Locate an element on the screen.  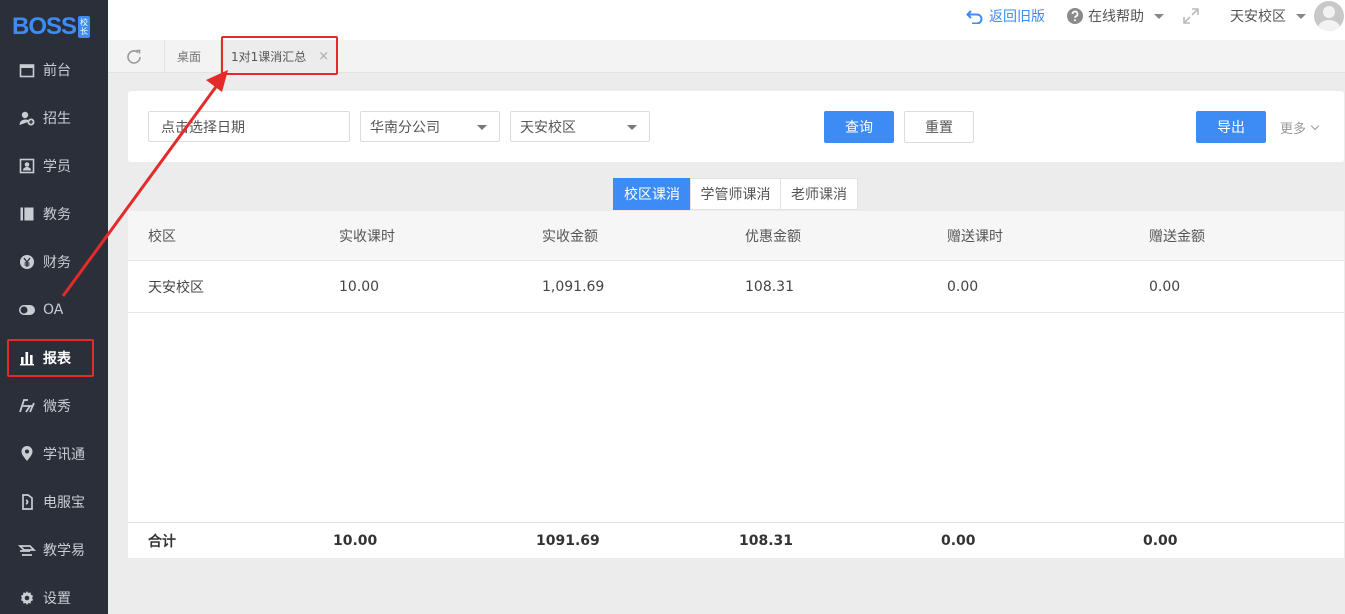
fullscreen-button is located at coordinates (1191, 16).